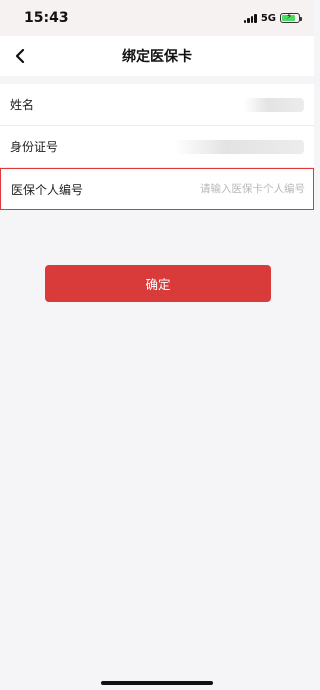 This screenshot has width=320, height=690. I want to click on id-number-value-redacted, so click(239, 146).